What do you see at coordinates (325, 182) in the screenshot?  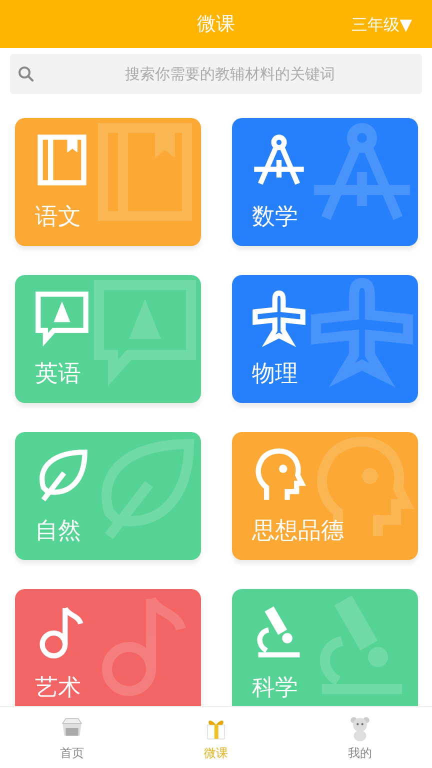 I see `subject-card: 数学` at bounding box center [325, 182].